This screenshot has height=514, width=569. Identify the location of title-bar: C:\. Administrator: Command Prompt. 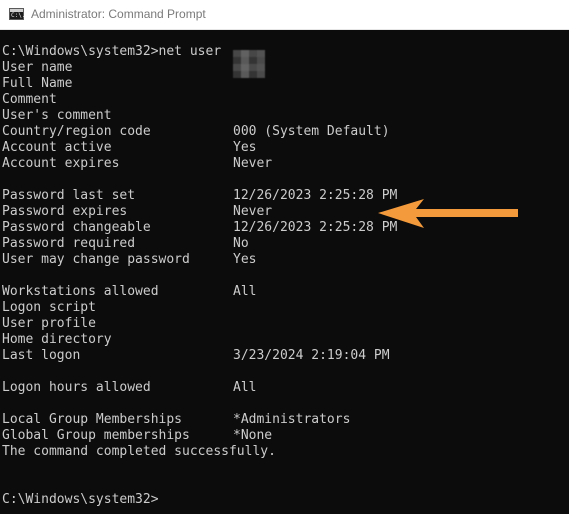
(284, 15).